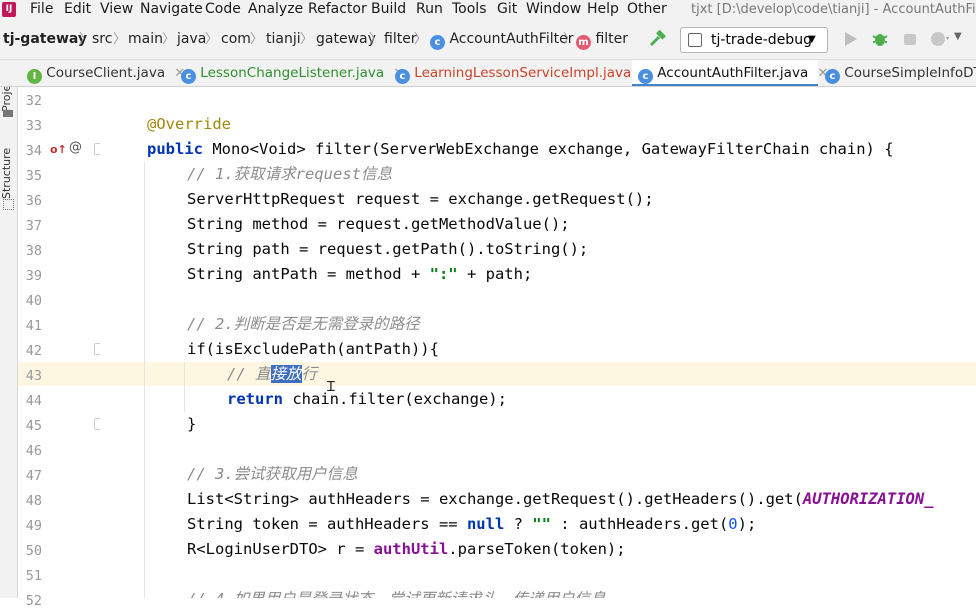 This screenshot has height=609, width=976. Describe the element at coordinates (388, 9) in the screenshot. I see `menu-build: Build` at that location.